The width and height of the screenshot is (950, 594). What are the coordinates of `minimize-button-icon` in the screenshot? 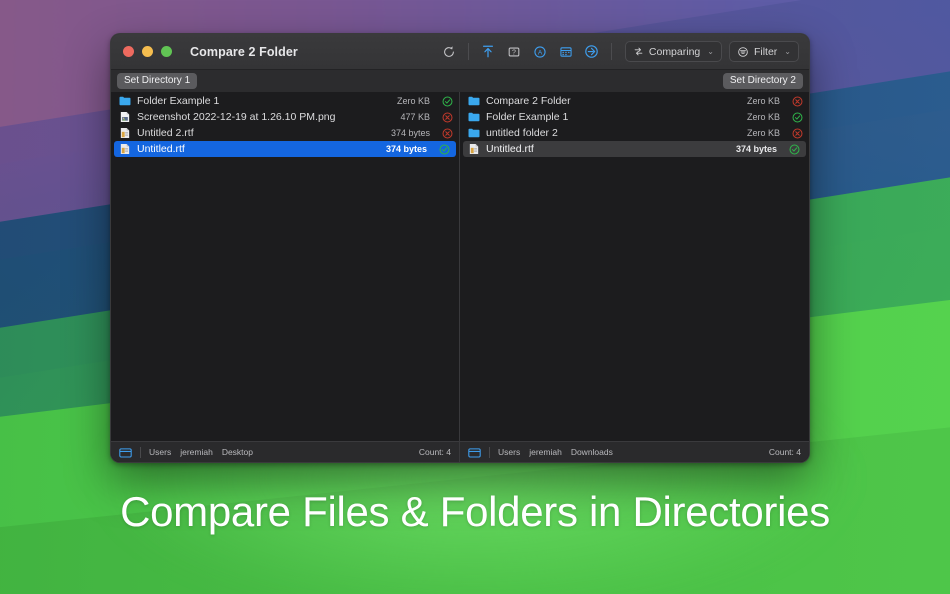 It's located at (147, 51).